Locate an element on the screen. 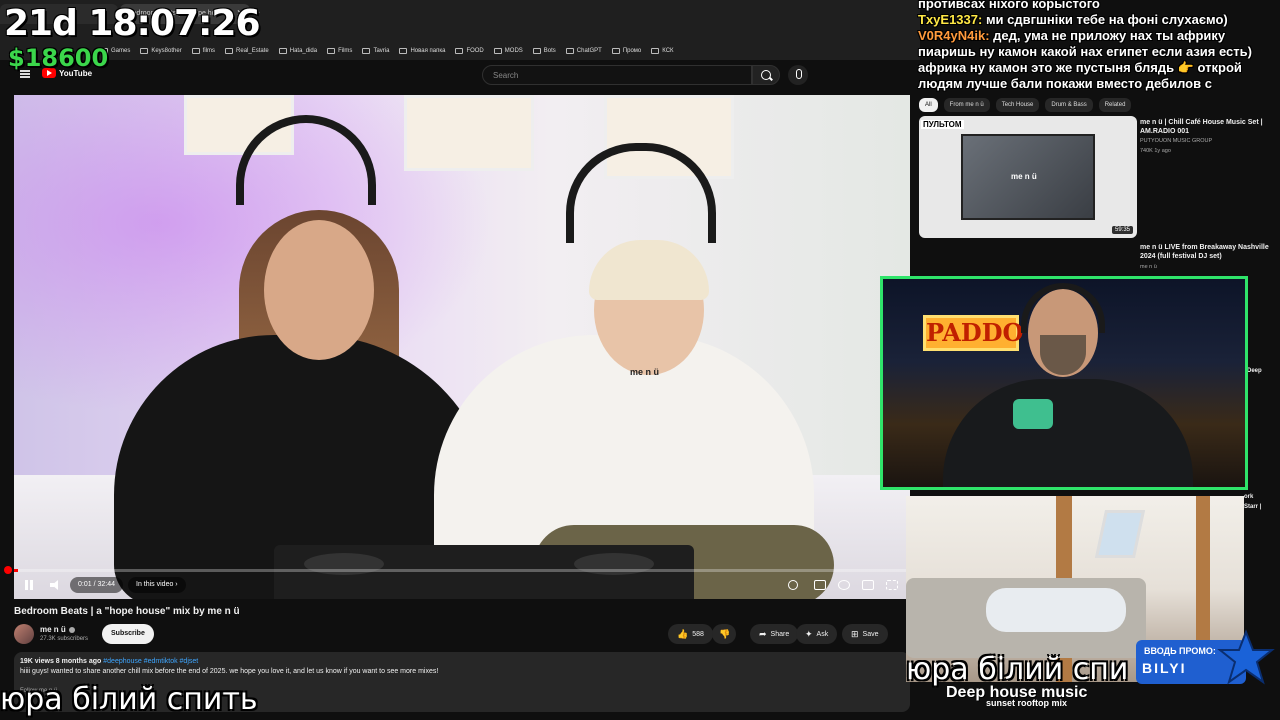  save-icon: ⊞ is located at coordinates (855, 633).